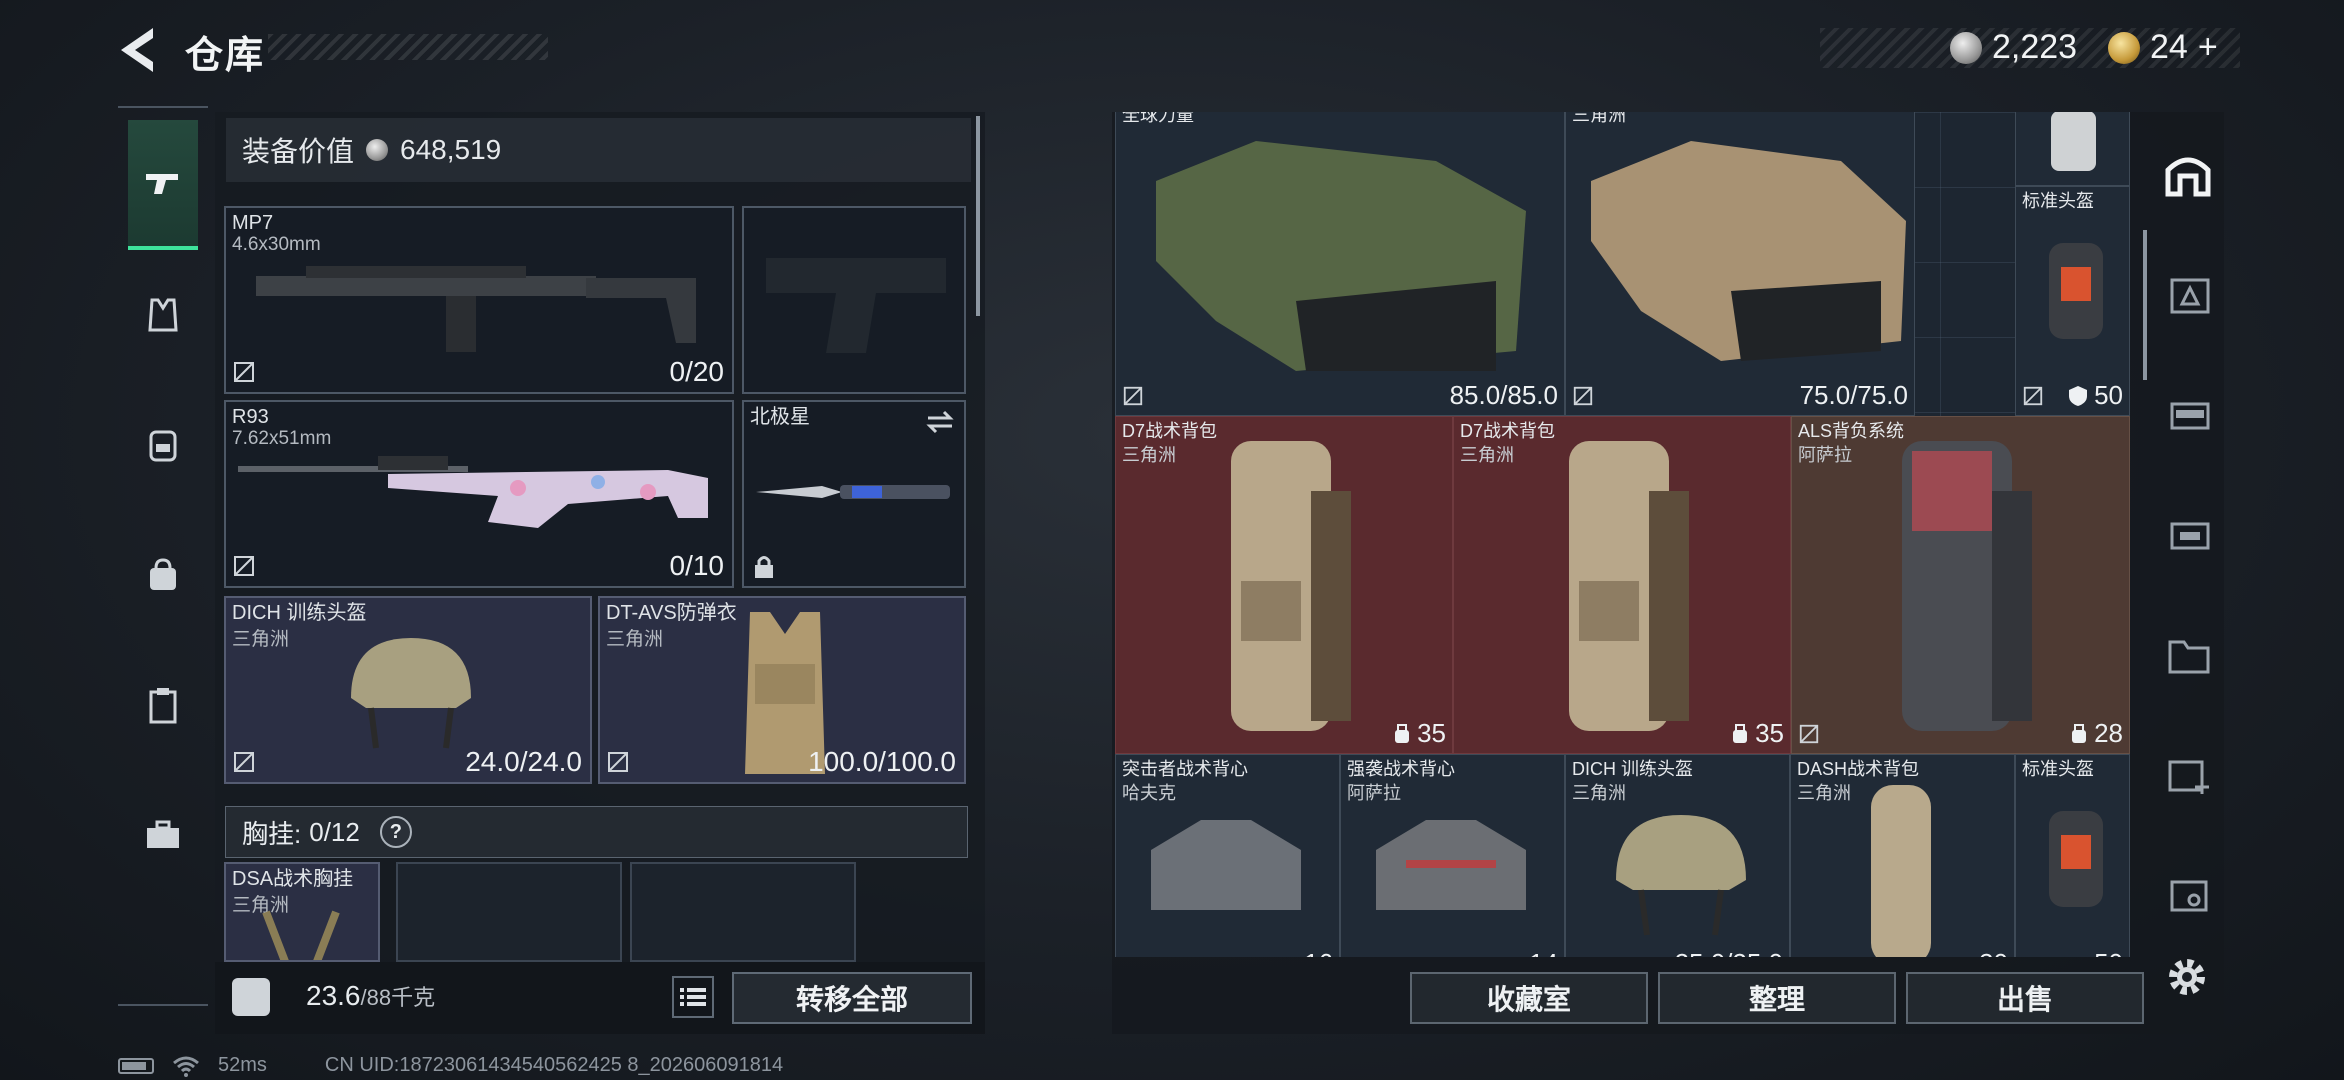  I want to click on rail-item-weapons, so click(163, 185).